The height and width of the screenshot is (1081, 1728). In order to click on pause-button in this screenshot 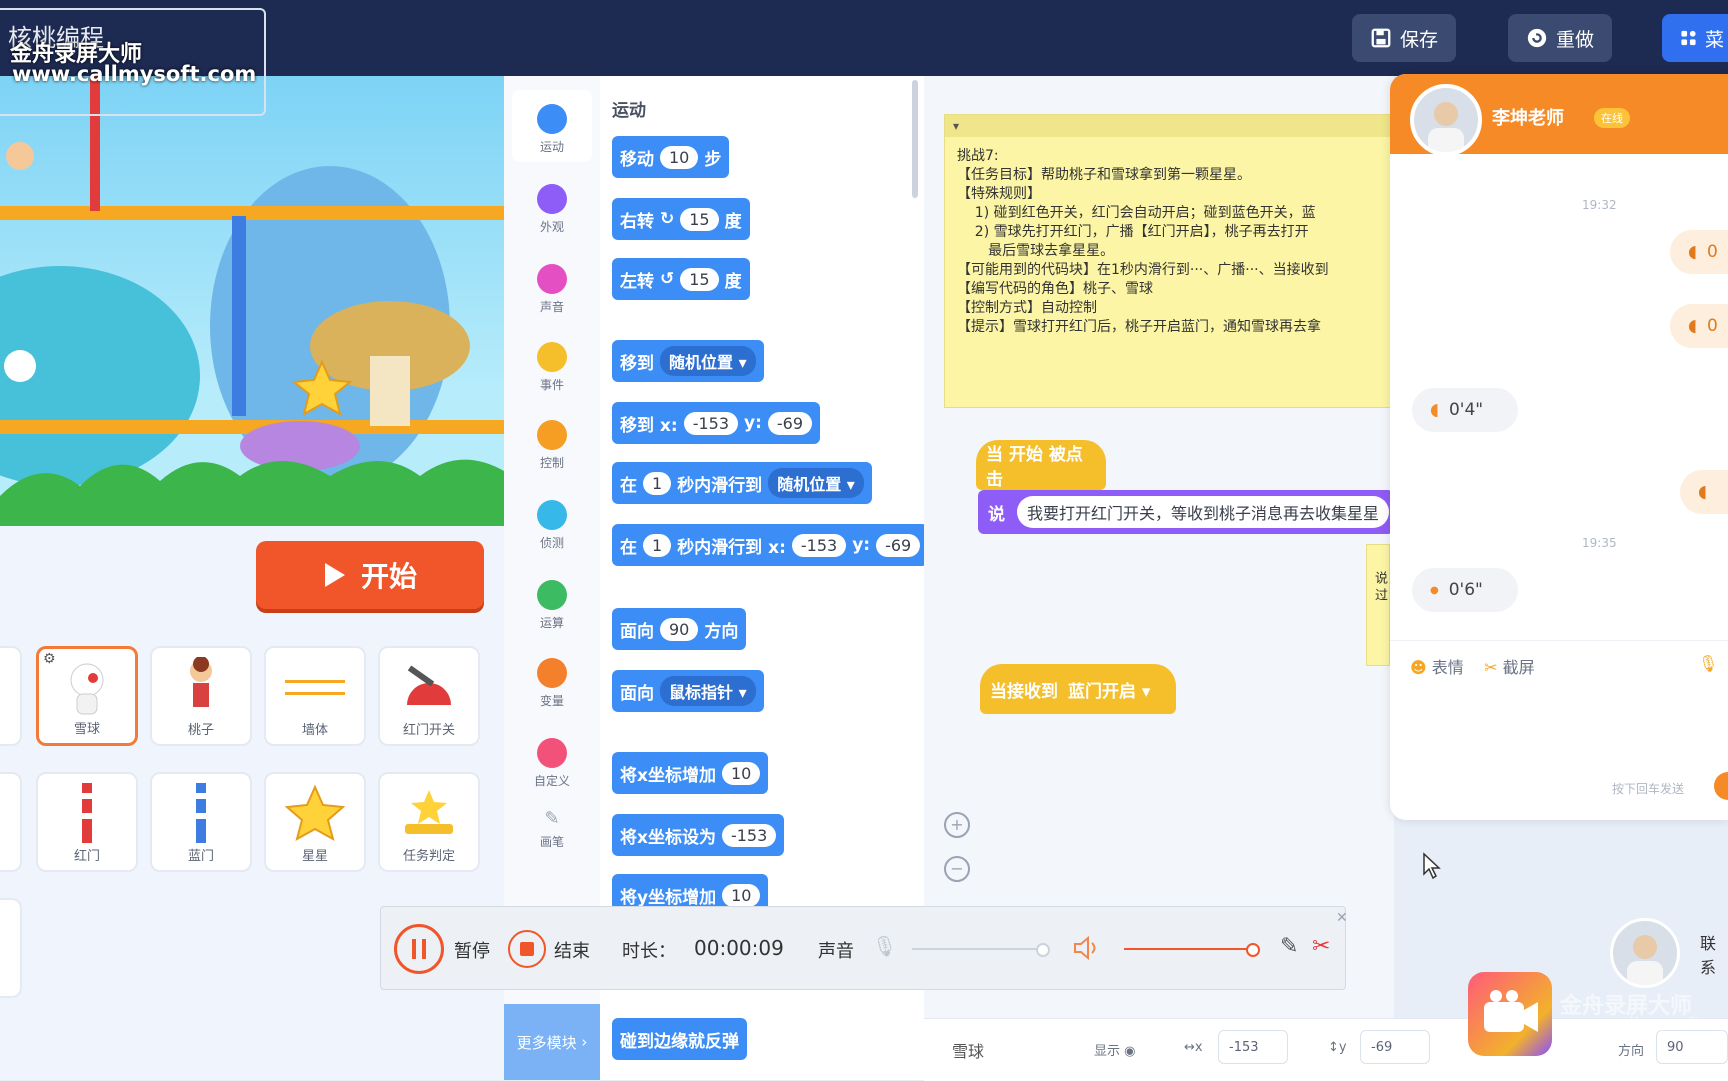, I will do `click(419, 949)`.